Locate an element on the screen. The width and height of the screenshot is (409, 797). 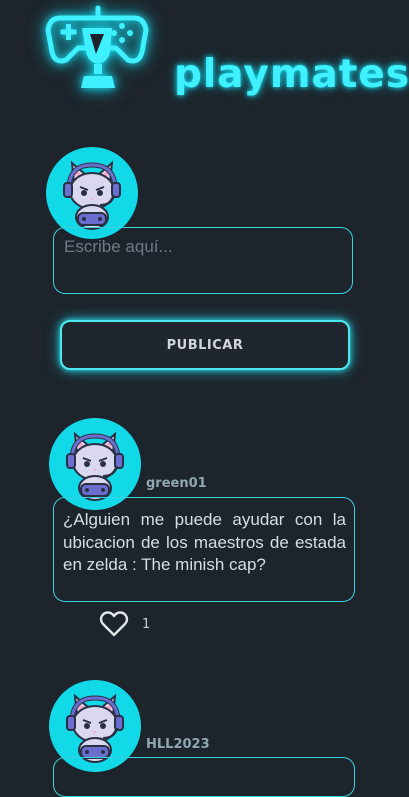
gamepad-trophy-icon is located at coordinates (97, 46).